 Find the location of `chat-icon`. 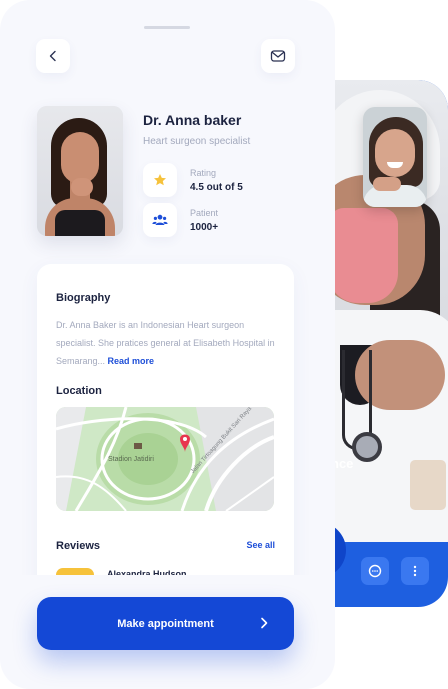

chat-icon is located at coordinates (375, 571).